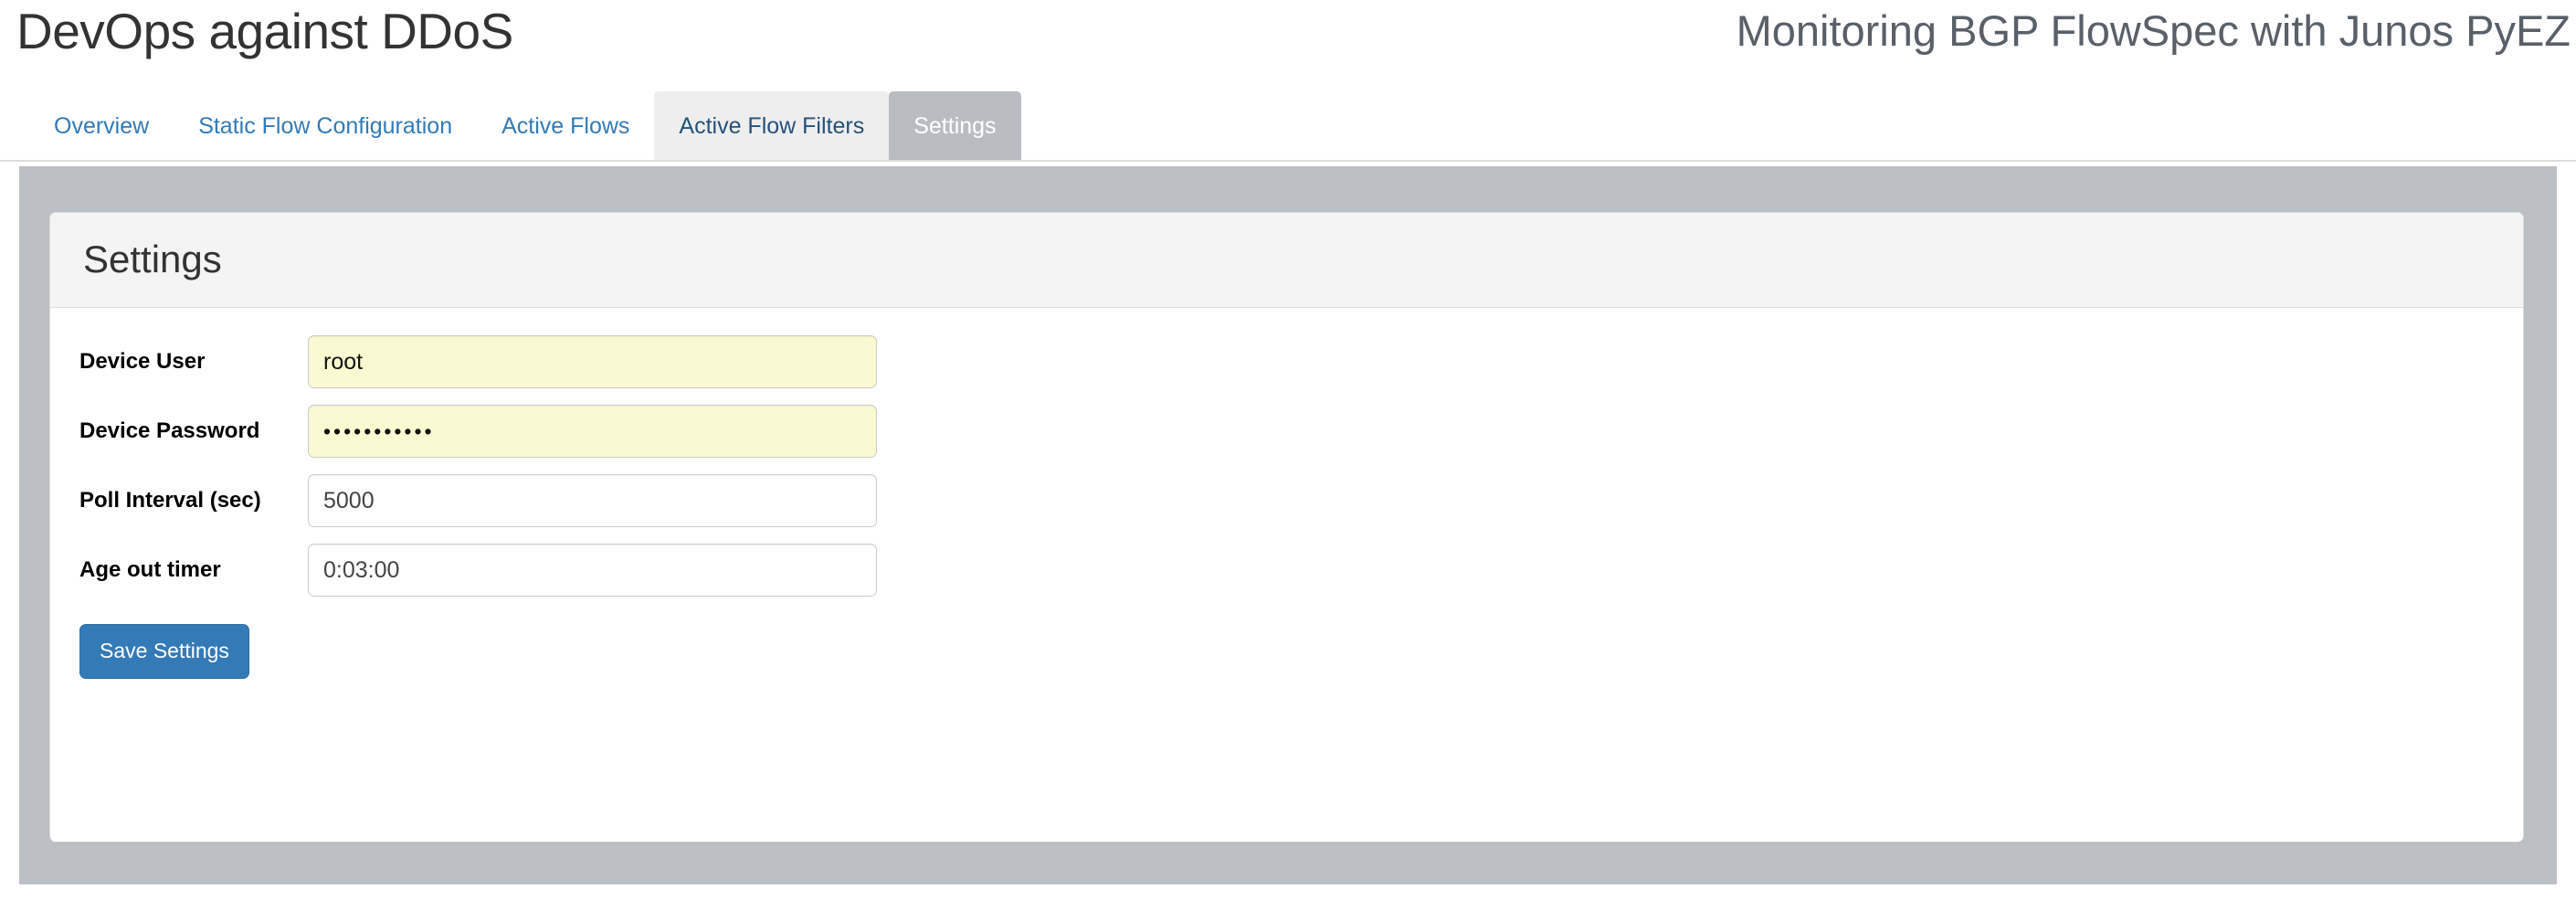  Describe the element at coordinates (592, 362) in the screenshot. I see `device-user-input` at that location.